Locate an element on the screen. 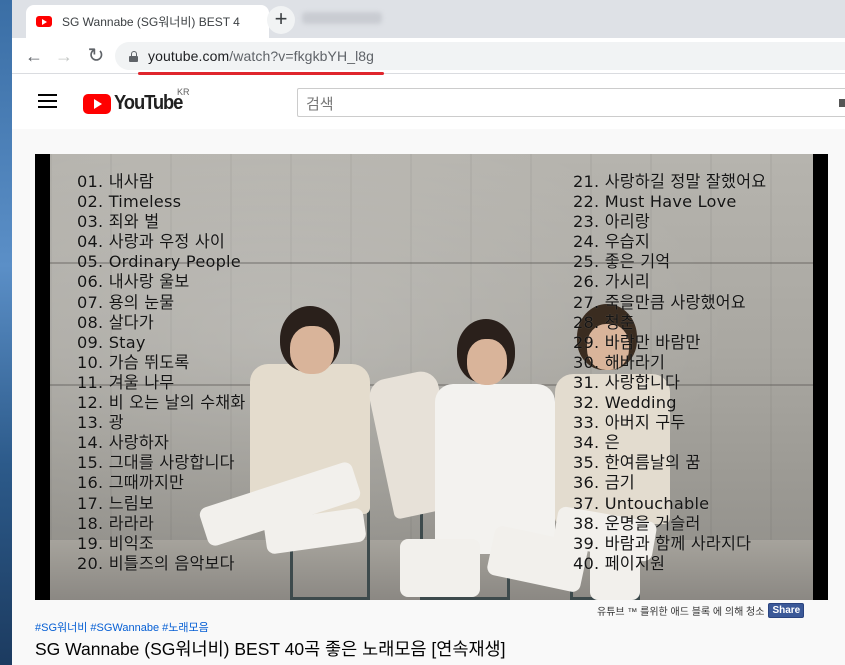 This screenshot has width=845, height=665. youtube-logo: YouTube is located at coordinates (135, 103).